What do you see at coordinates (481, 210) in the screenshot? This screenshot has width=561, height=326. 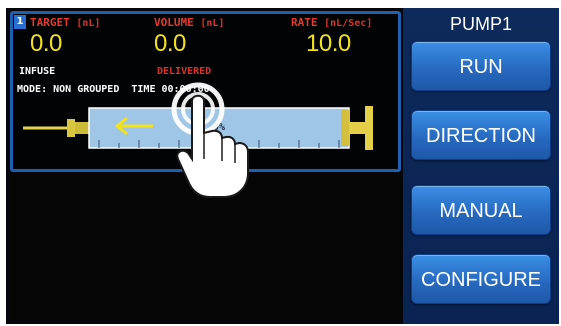 I see `manual-button: MANUAL` at bounding box center [481, 210].